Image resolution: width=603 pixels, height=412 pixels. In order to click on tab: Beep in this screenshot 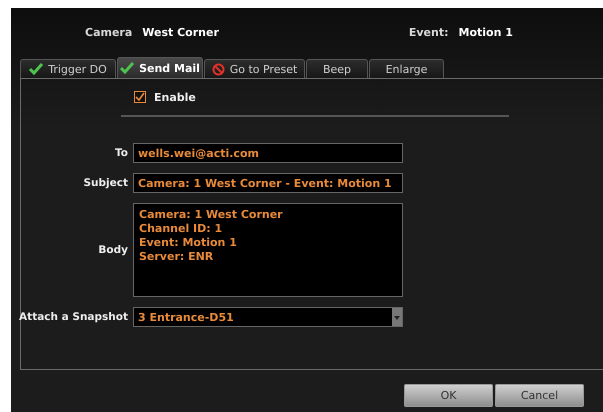, I will do `click(337, 68)`.